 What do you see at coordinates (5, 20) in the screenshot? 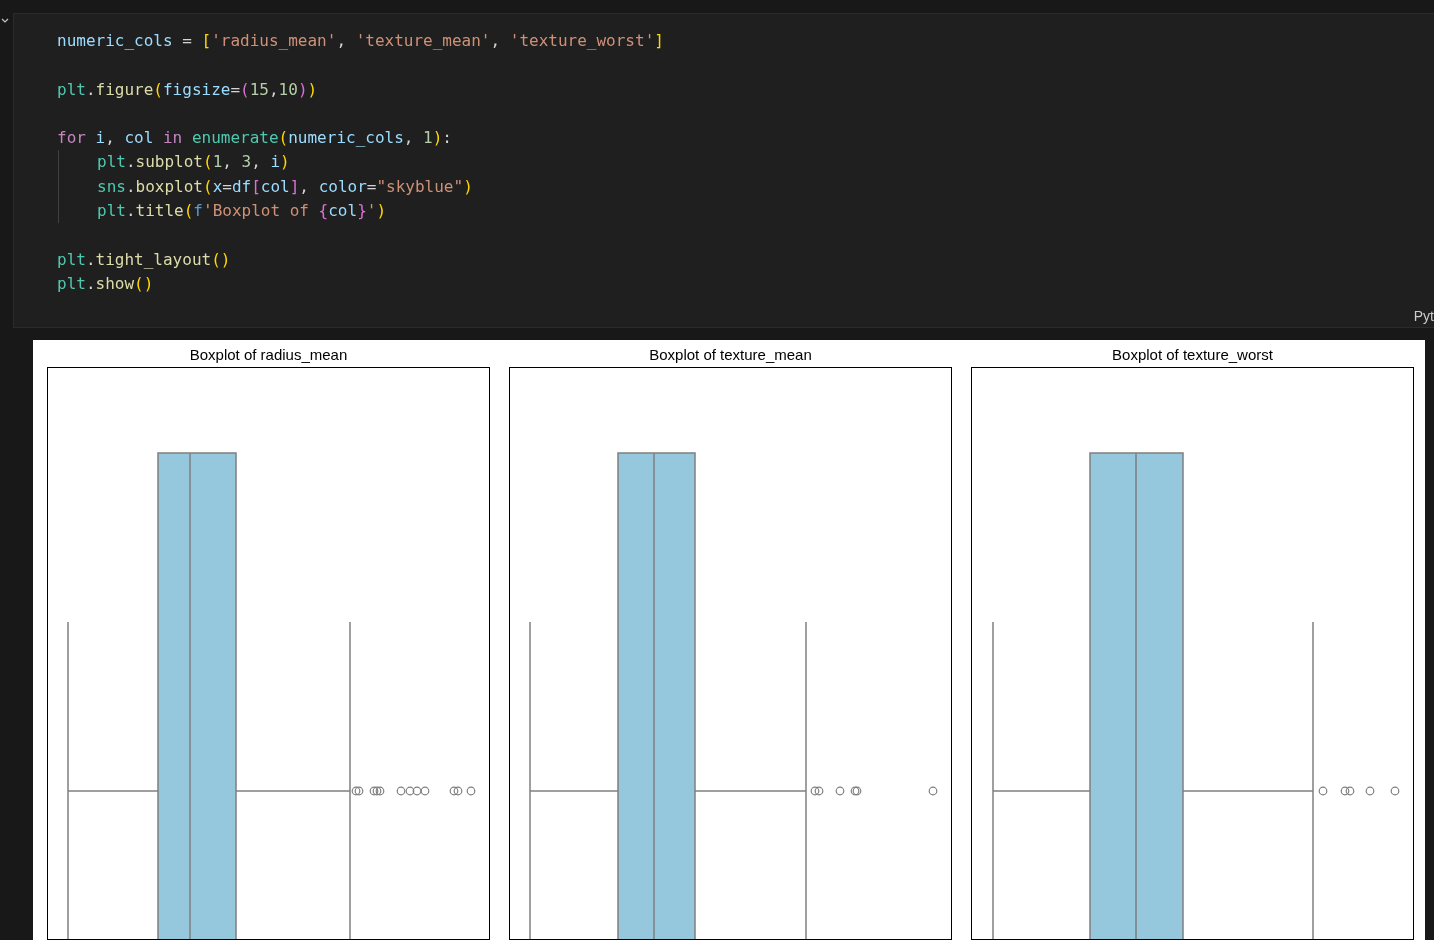
I see `collapse-chevron-icon` at bounding box center [5, 20].